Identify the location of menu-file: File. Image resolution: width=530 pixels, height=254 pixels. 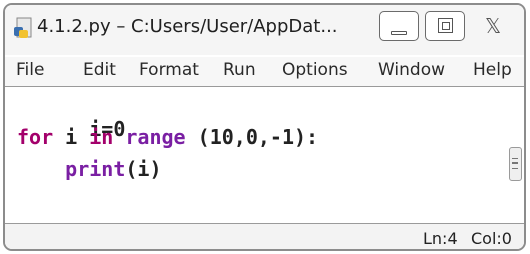
(30, 70).